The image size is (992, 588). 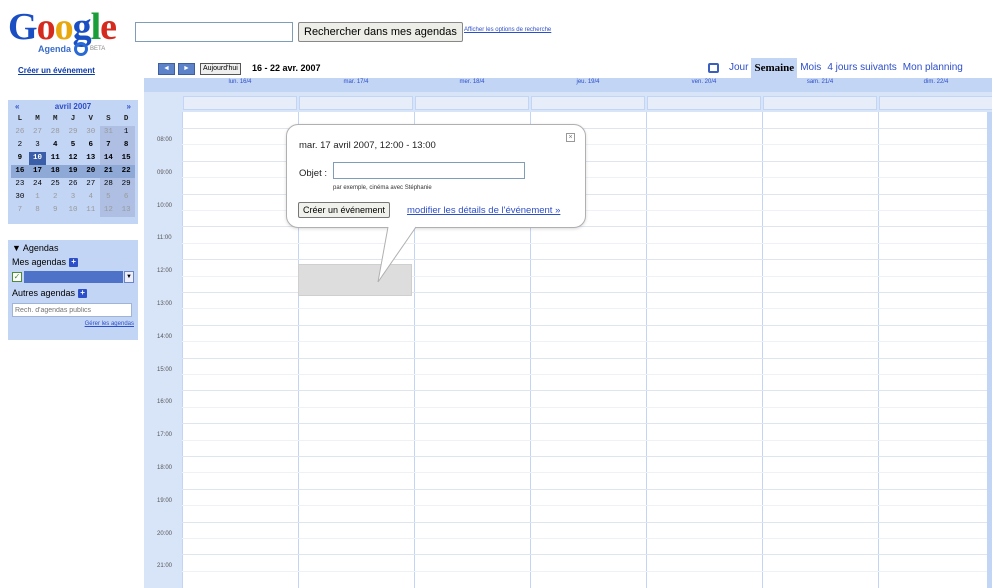 I want to click on manage-agendas-link: Gérer les agendas, so click(x=73, y=324).